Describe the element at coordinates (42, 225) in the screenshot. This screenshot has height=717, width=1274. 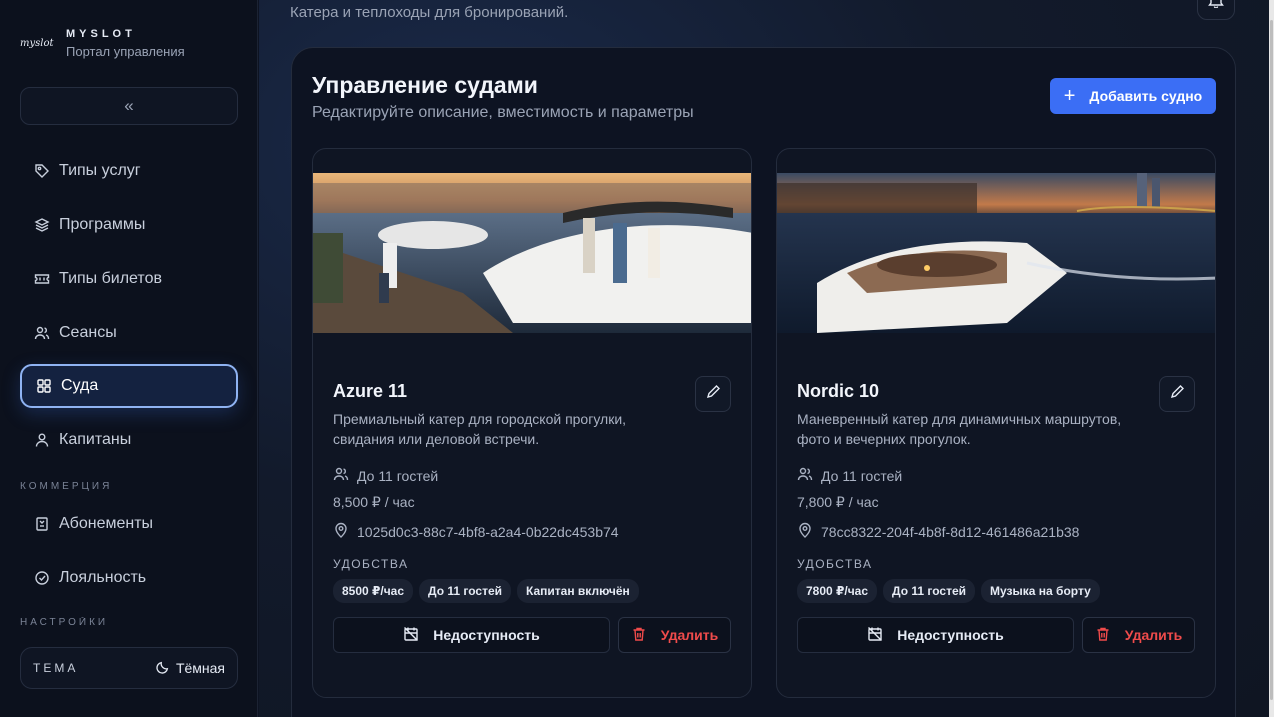
I see `layers-icon` at that location.